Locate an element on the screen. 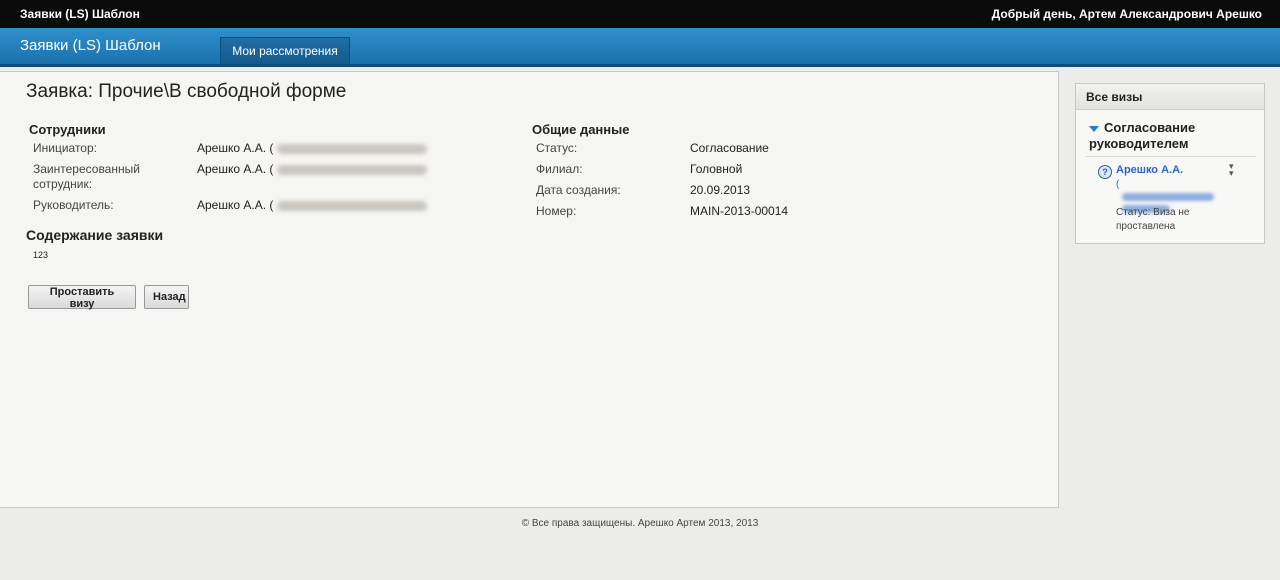  app-name: Заявки (LS) Шаблон is located at coordinates (80, 14).